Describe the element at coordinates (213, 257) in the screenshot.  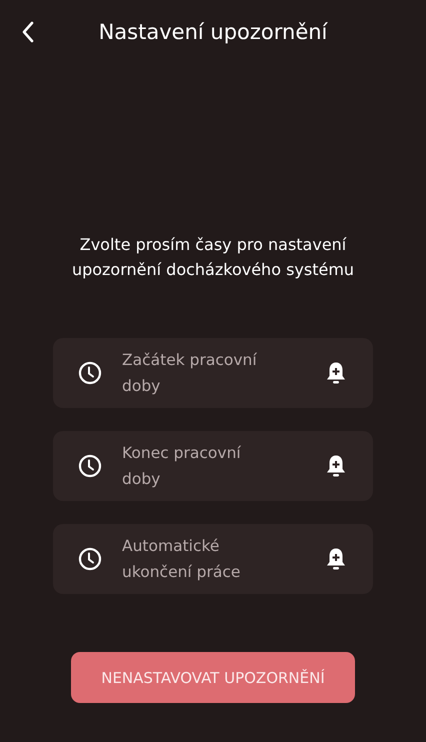
I see `description-text: Zvolte prosím časy pro nastavení upozornění docházkového systému` at that location.